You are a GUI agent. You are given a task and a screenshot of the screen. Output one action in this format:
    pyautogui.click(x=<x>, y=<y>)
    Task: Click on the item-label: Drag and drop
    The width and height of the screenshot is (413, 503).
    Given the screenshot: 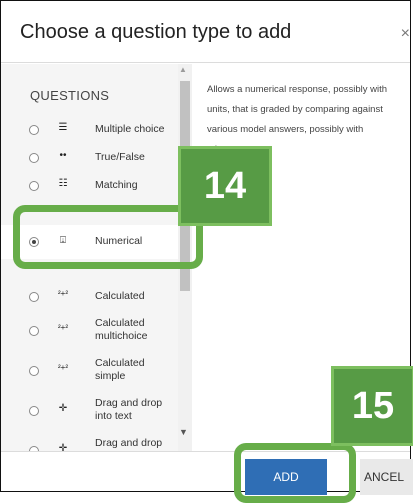 What is the action you would take?
    pyautogui.click(x=129, y=443)
    